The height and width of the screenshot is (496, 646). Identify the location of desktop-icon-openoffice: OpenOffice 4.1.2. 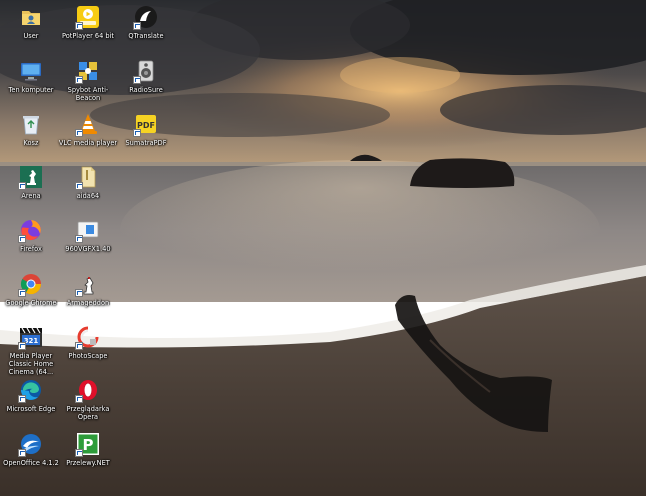
(31, 458).